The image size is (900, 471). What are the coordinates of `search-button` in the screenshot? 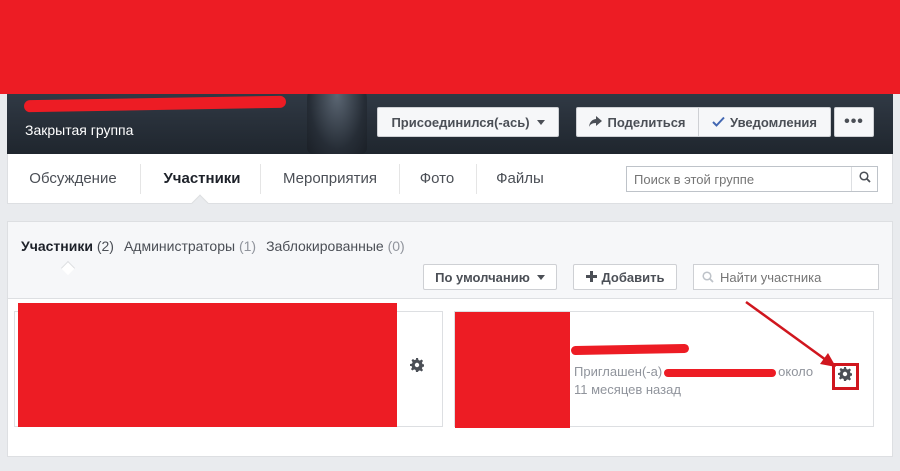 It's located at (864, 179).